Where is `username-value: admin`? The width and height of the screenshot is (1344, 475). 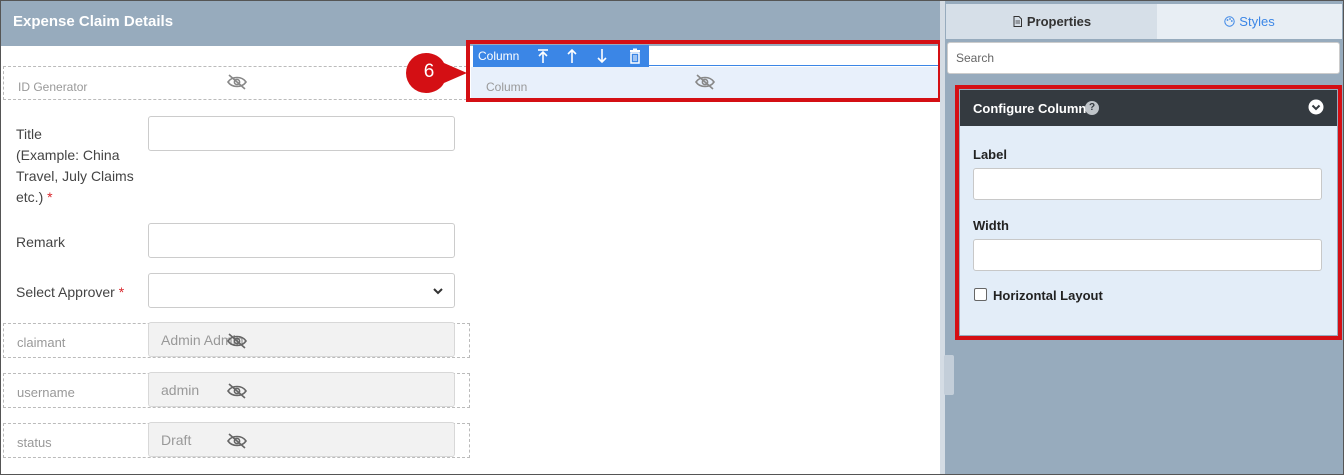 username-value: admin is located at coordinates (180, 390).